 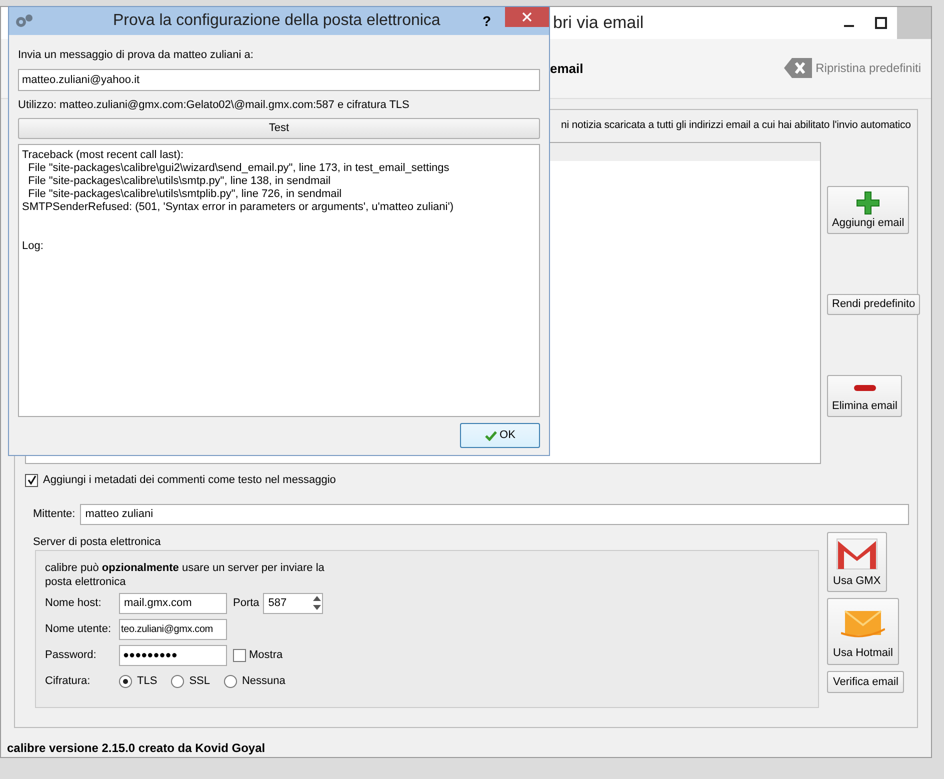 I want to click on list-action-button: Aggiungi email, so click(x=868, y=210).